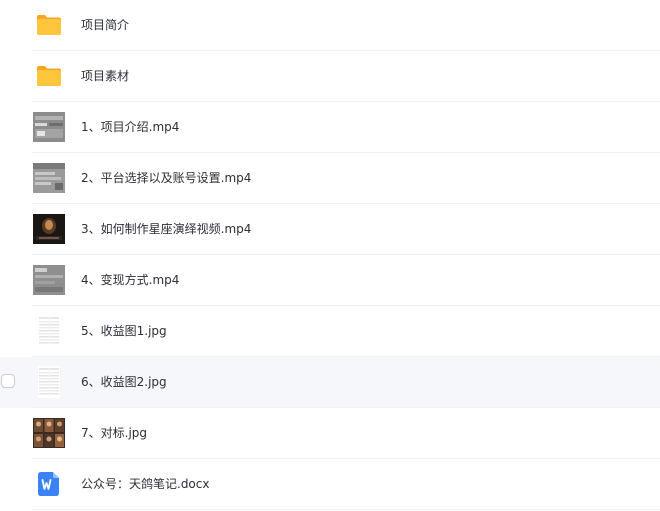  What do you see at coordinates (8, 381) in the screenshot?
I see `row-checkbox` at bounding box center [8, 381].